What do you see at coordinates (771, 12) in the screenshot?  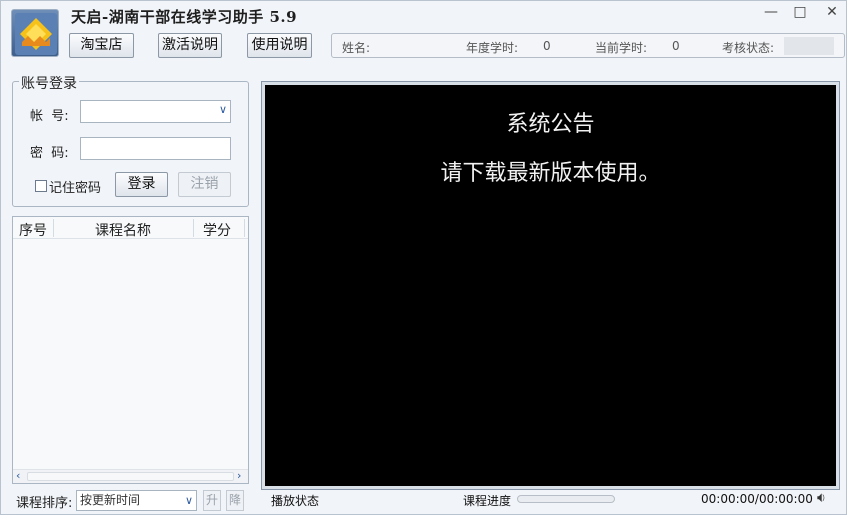 I see `minimize-button: —` at bounding box center [771, 12].